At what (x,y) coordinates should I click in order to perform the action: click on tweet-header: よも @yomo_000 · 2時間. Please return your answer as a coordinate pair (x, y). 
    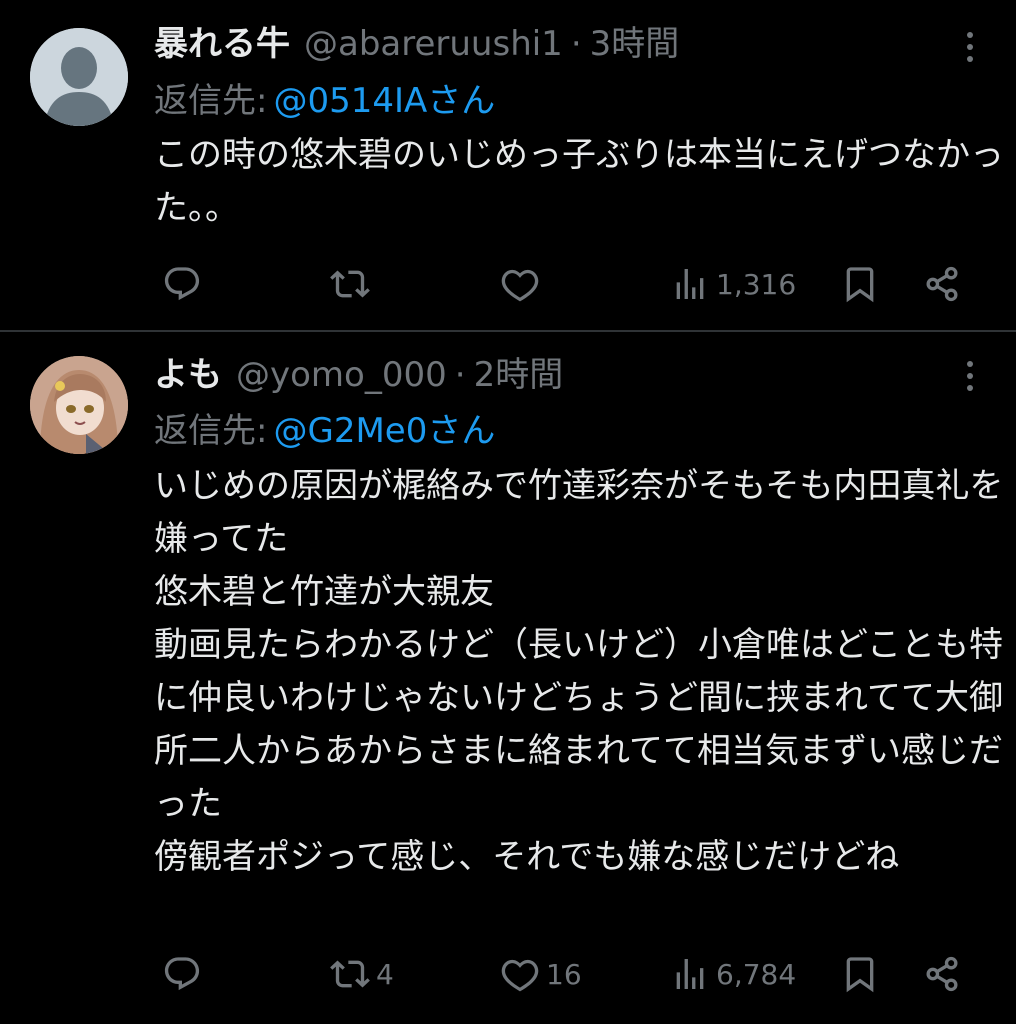
    Looking at the image, I should click on (358, 375).